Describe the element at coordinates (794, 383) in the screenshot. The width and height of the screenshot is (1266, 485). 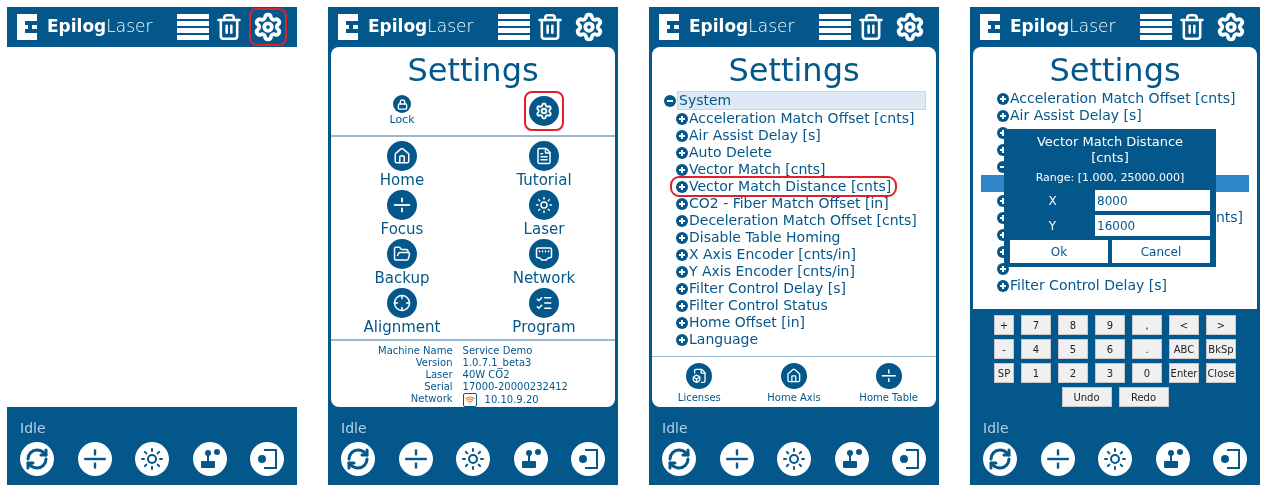
I see `action-button: Home Axis` at that location.